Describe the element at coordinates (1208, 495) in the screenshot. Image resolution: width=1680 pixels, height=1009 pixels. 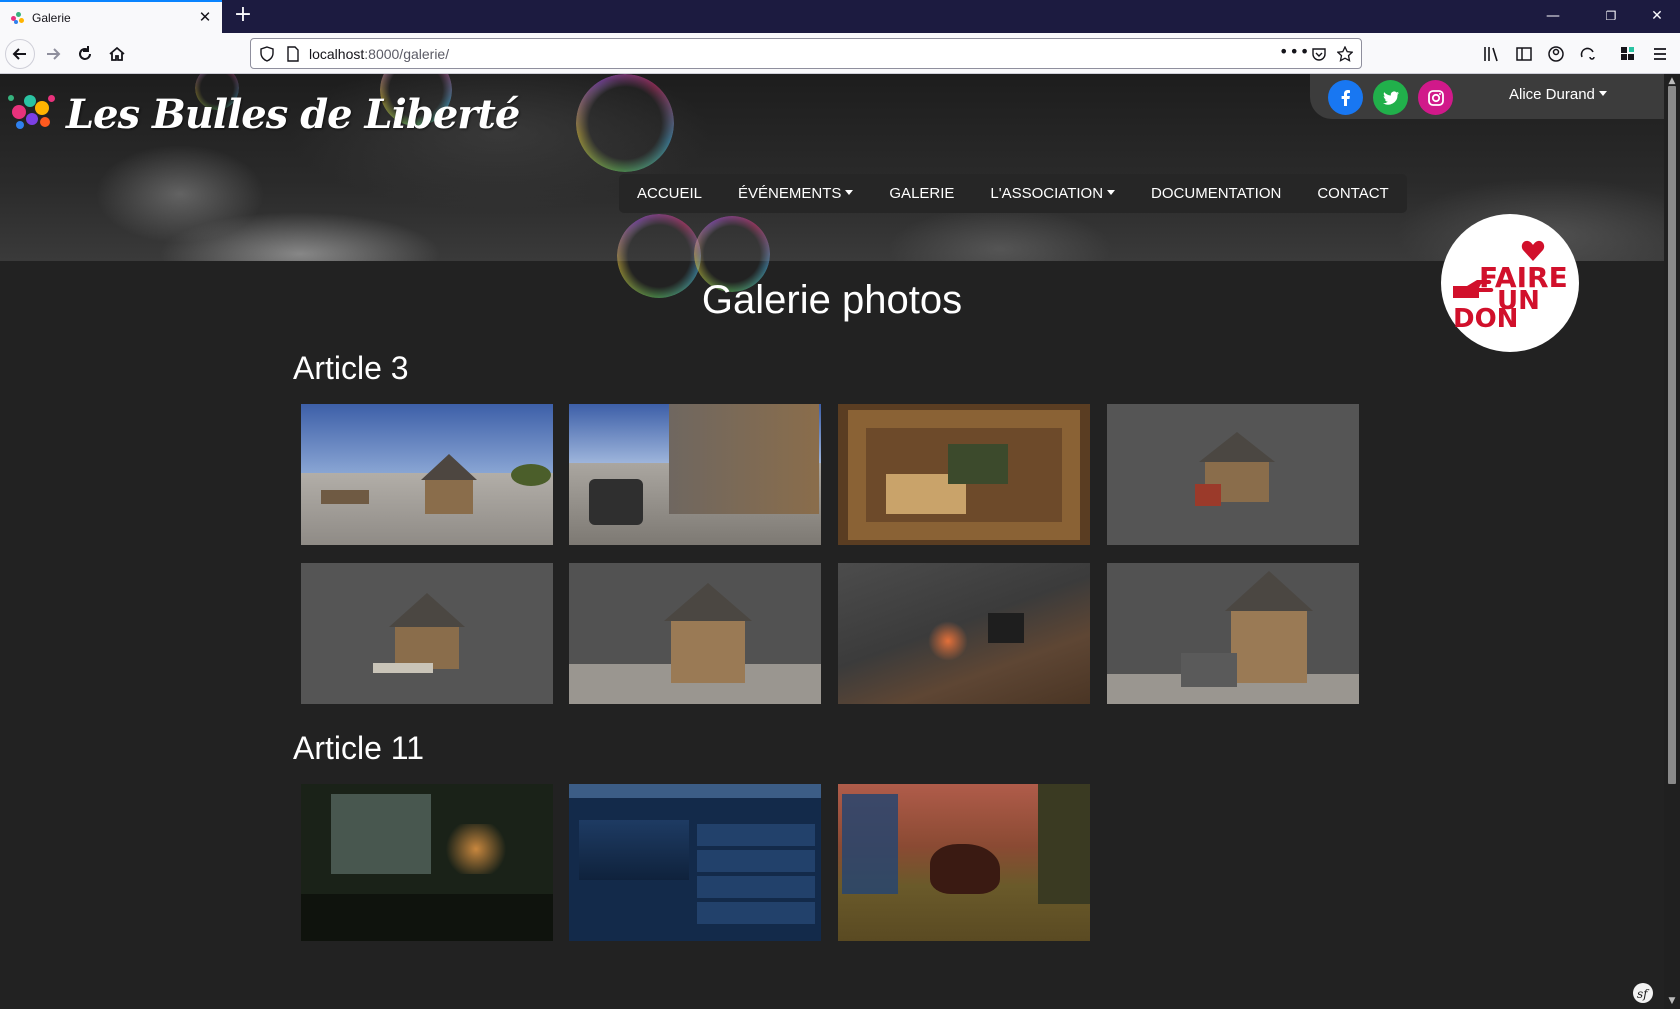
I see `photo-forge` at that location.